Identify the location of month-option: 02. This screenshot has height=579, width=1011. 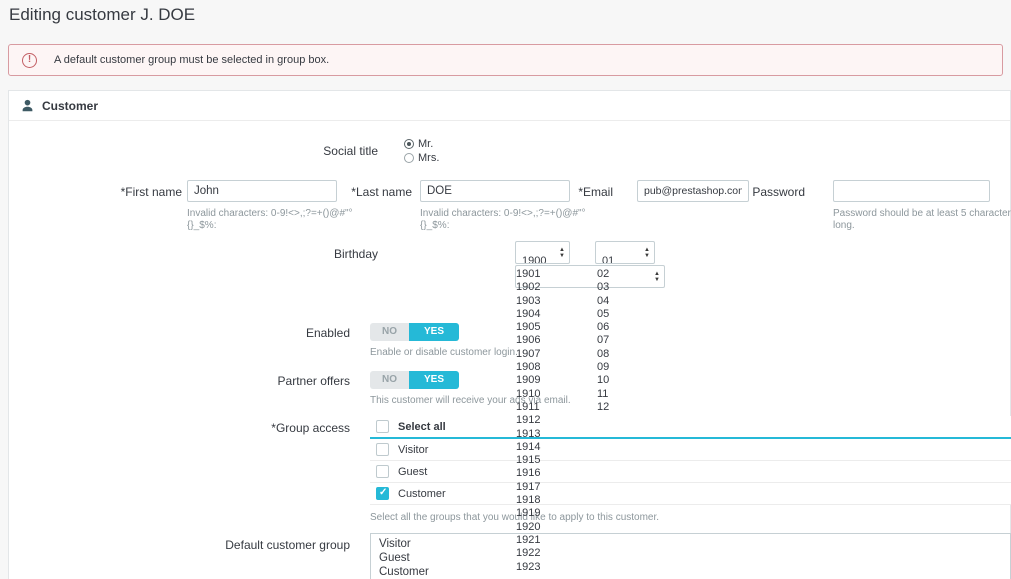
(603, 274).